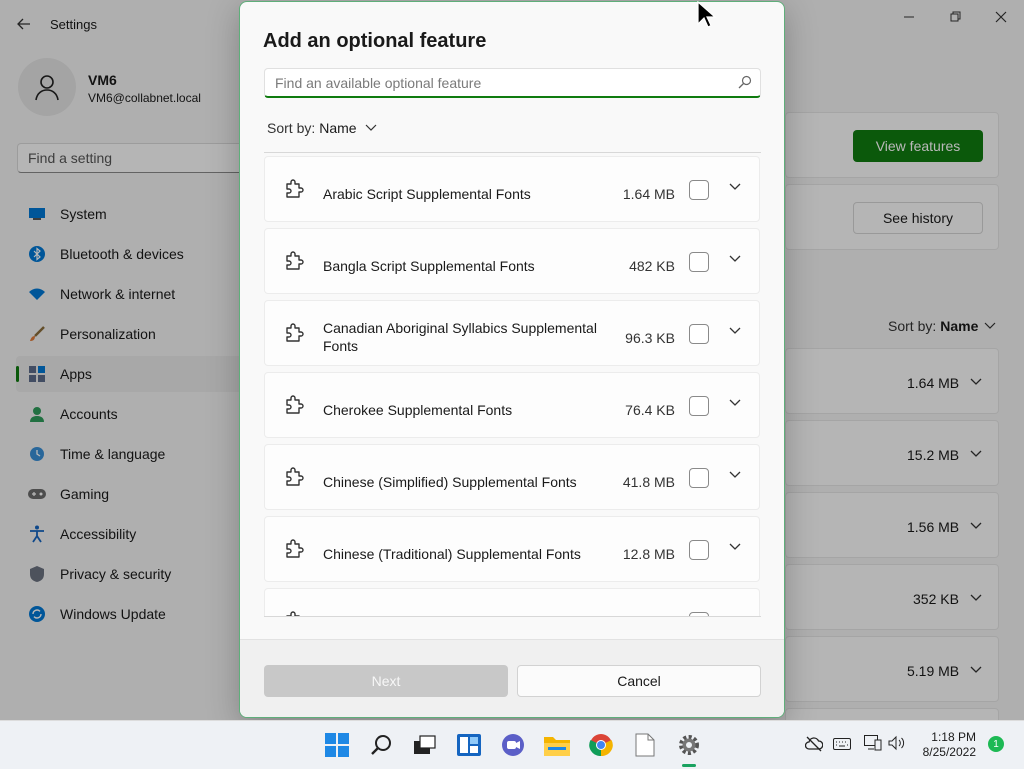  Describe the element at coordinates (650, 338) in the screenshot. I see `feature-size: 96.3 KB` at that location.